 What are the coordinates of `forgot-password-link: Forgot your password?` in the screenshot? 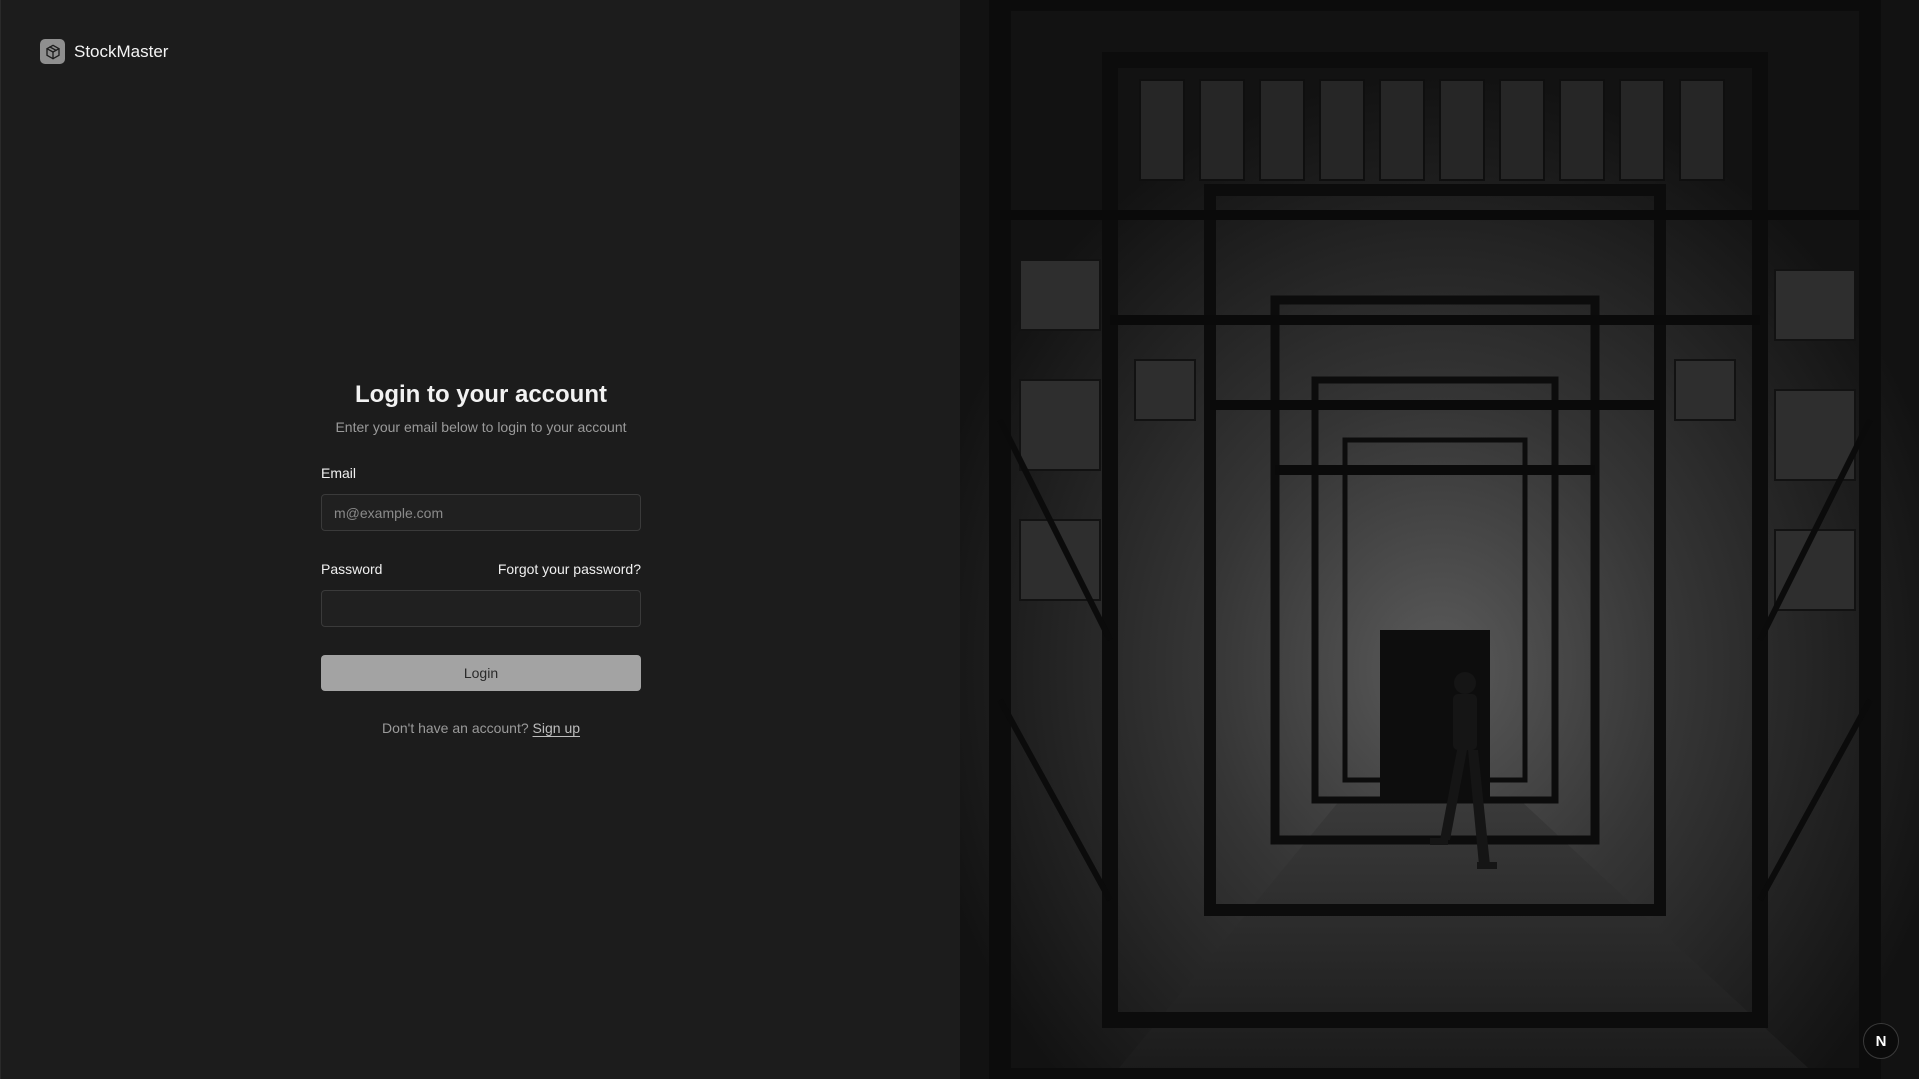 It's located at (569, 569).